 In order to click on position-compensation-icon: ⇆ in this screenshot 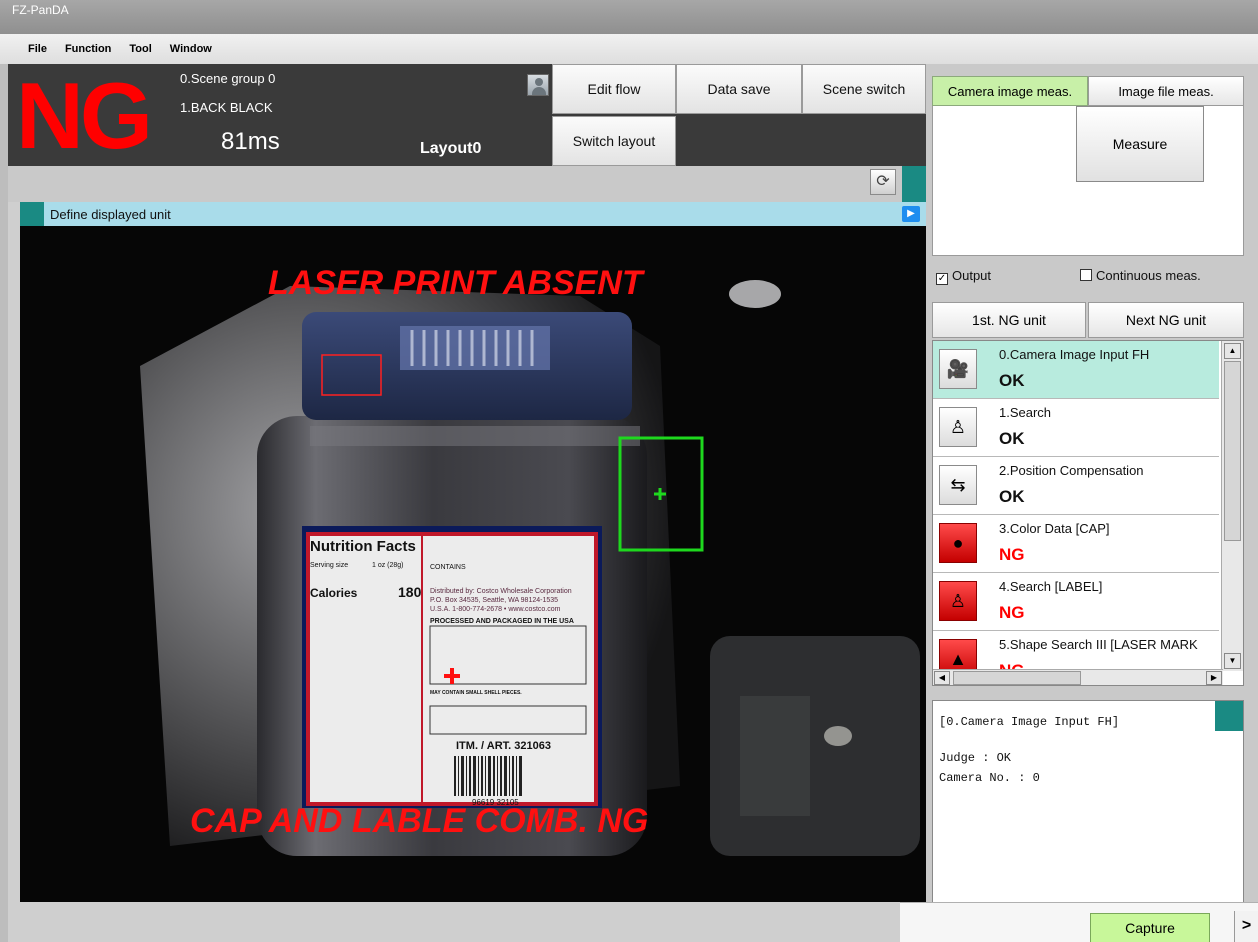, I will do `click(958, 485)`.